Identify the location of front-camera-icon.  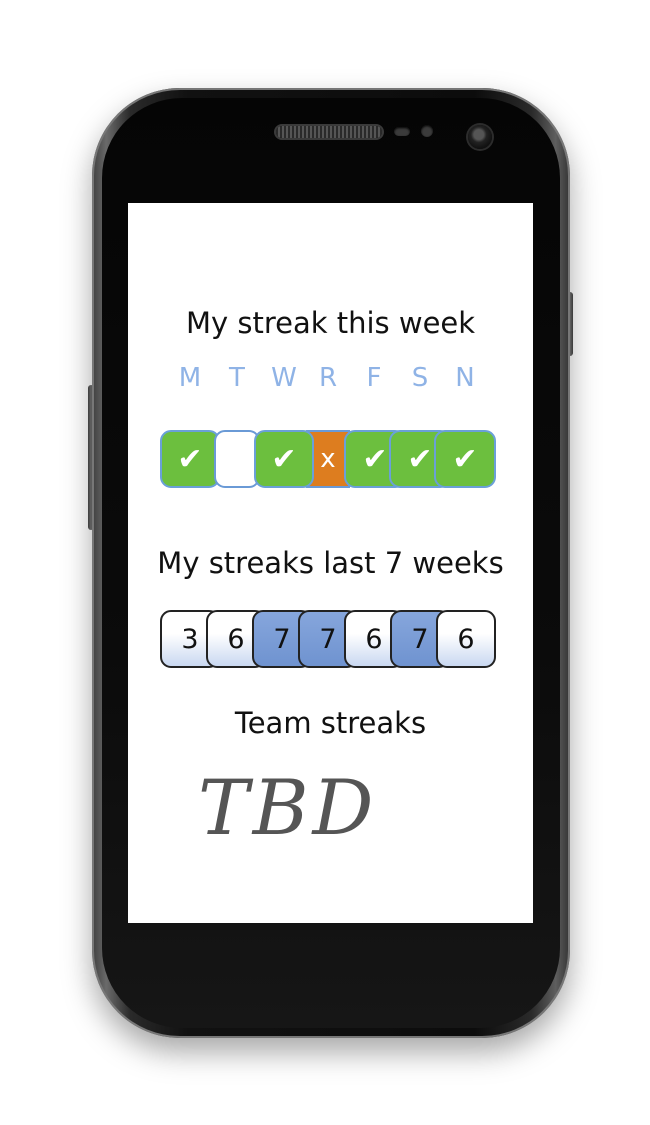
(480, 137).